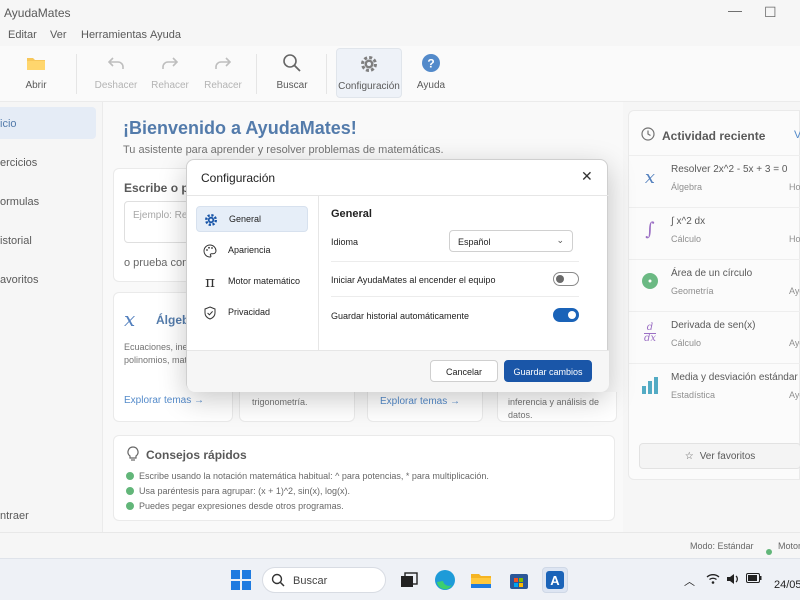  What do you see at coordinates (413, 280) in the screenshot?
I see `startup-label: Iniciar AyudaMates al encender el equipo` at bounding box center [413, 280].